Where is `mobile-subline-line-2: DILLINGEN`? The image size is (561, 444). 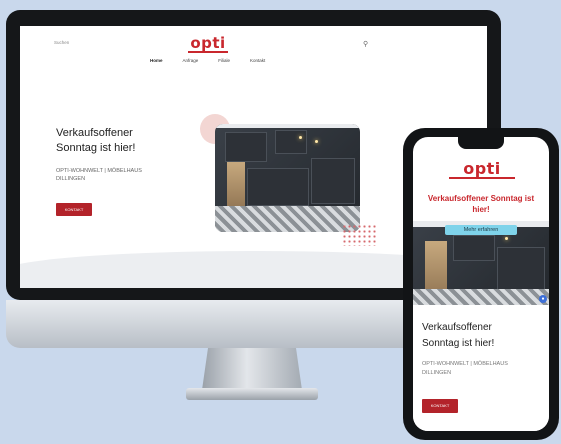
mobile-subline-line-2: DILLINGEN is located at coordinates (437, 373).